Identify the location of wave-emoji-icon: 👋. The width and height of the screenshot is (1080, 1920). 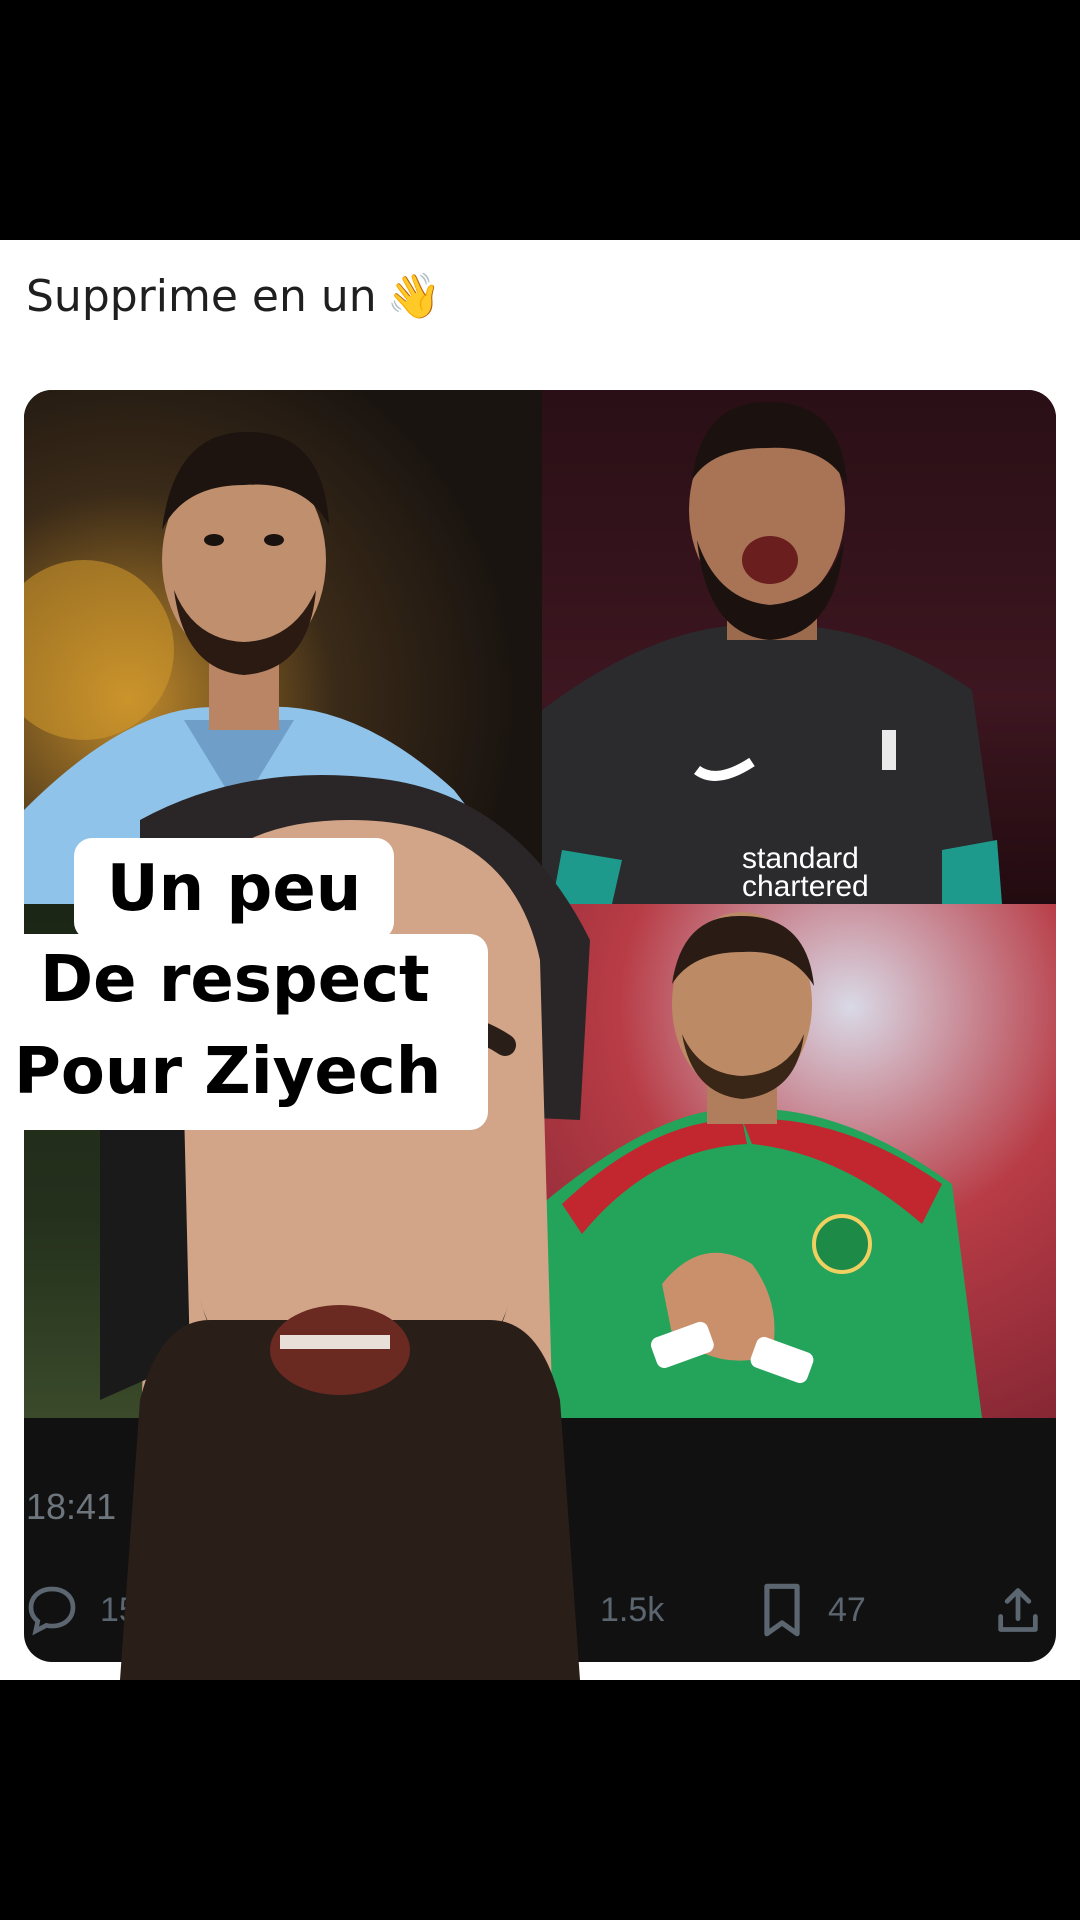
(414, 296).